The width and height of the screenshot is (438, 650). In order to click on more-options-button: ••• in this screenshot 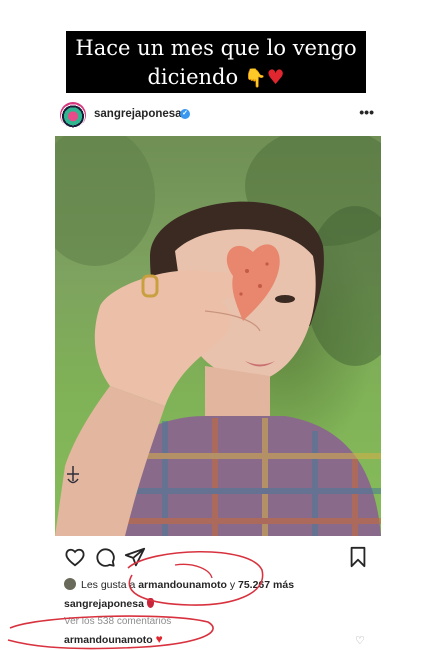, I will do `click(366, 112)`.